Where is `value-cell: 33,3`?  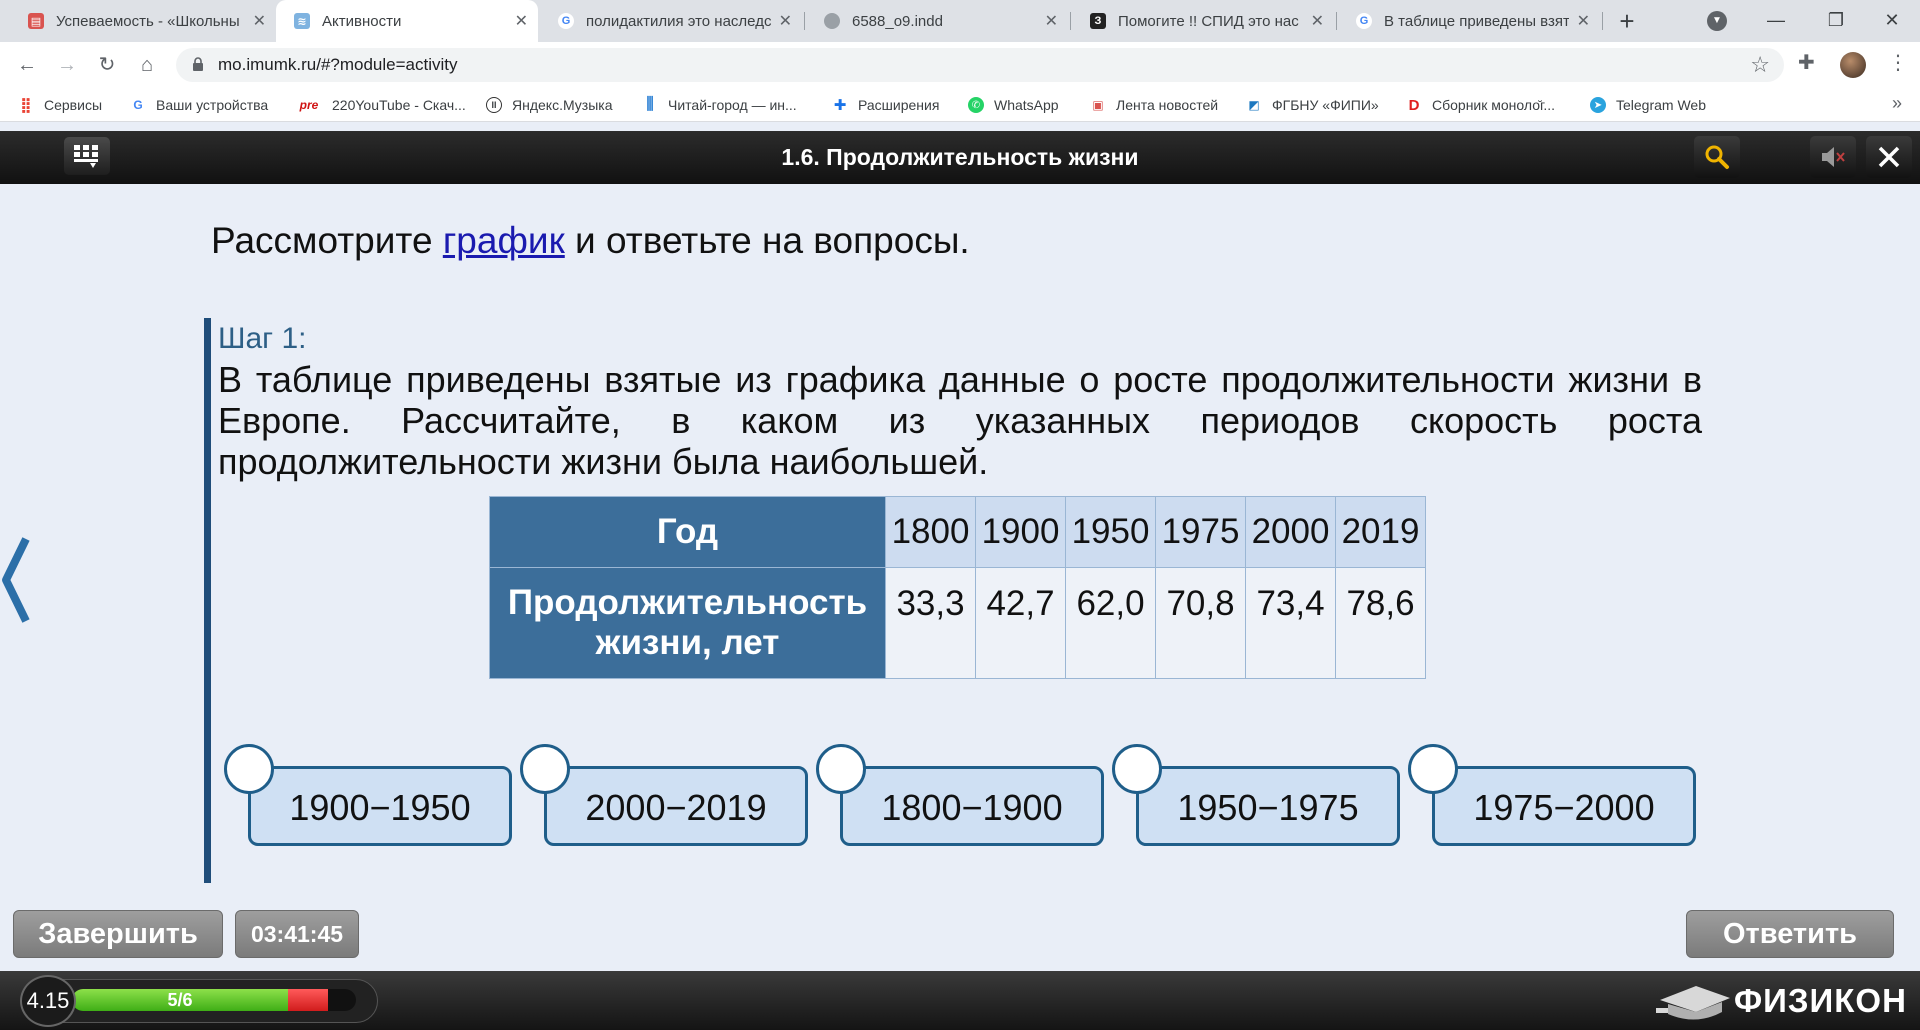 value-cell: 33,3 is located at coordinates (930, 623).